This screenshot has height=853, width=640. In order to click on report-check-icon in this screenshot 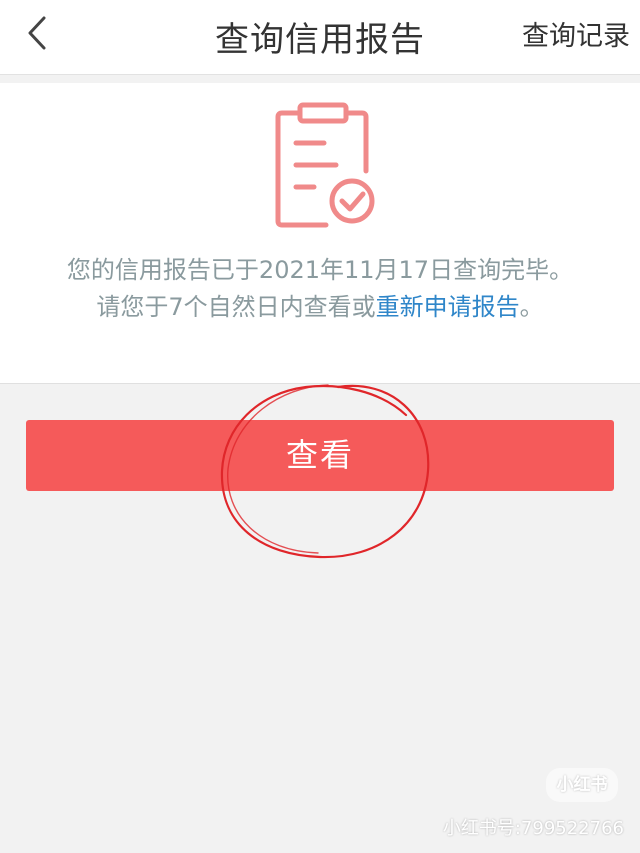, I will do `click(325, 165)`.